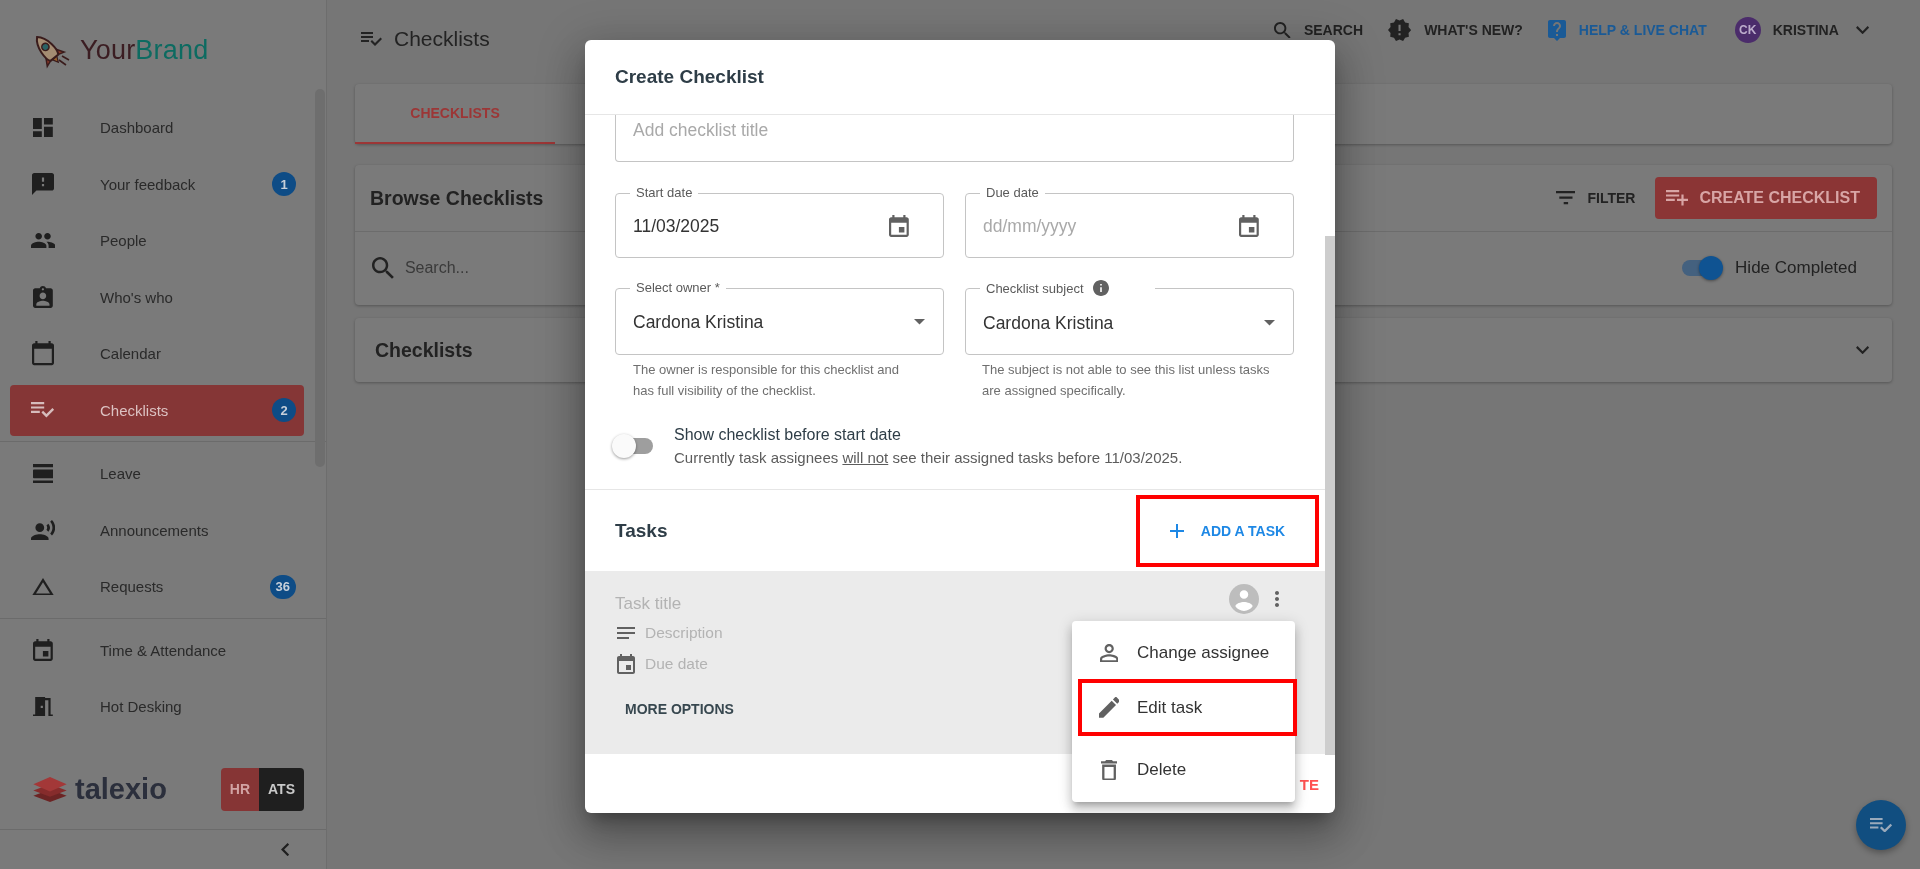  What do you see at coordinates (43, 650) in the screenshot?
I see `calendar-event-icon` at bounding box center [43, 650].